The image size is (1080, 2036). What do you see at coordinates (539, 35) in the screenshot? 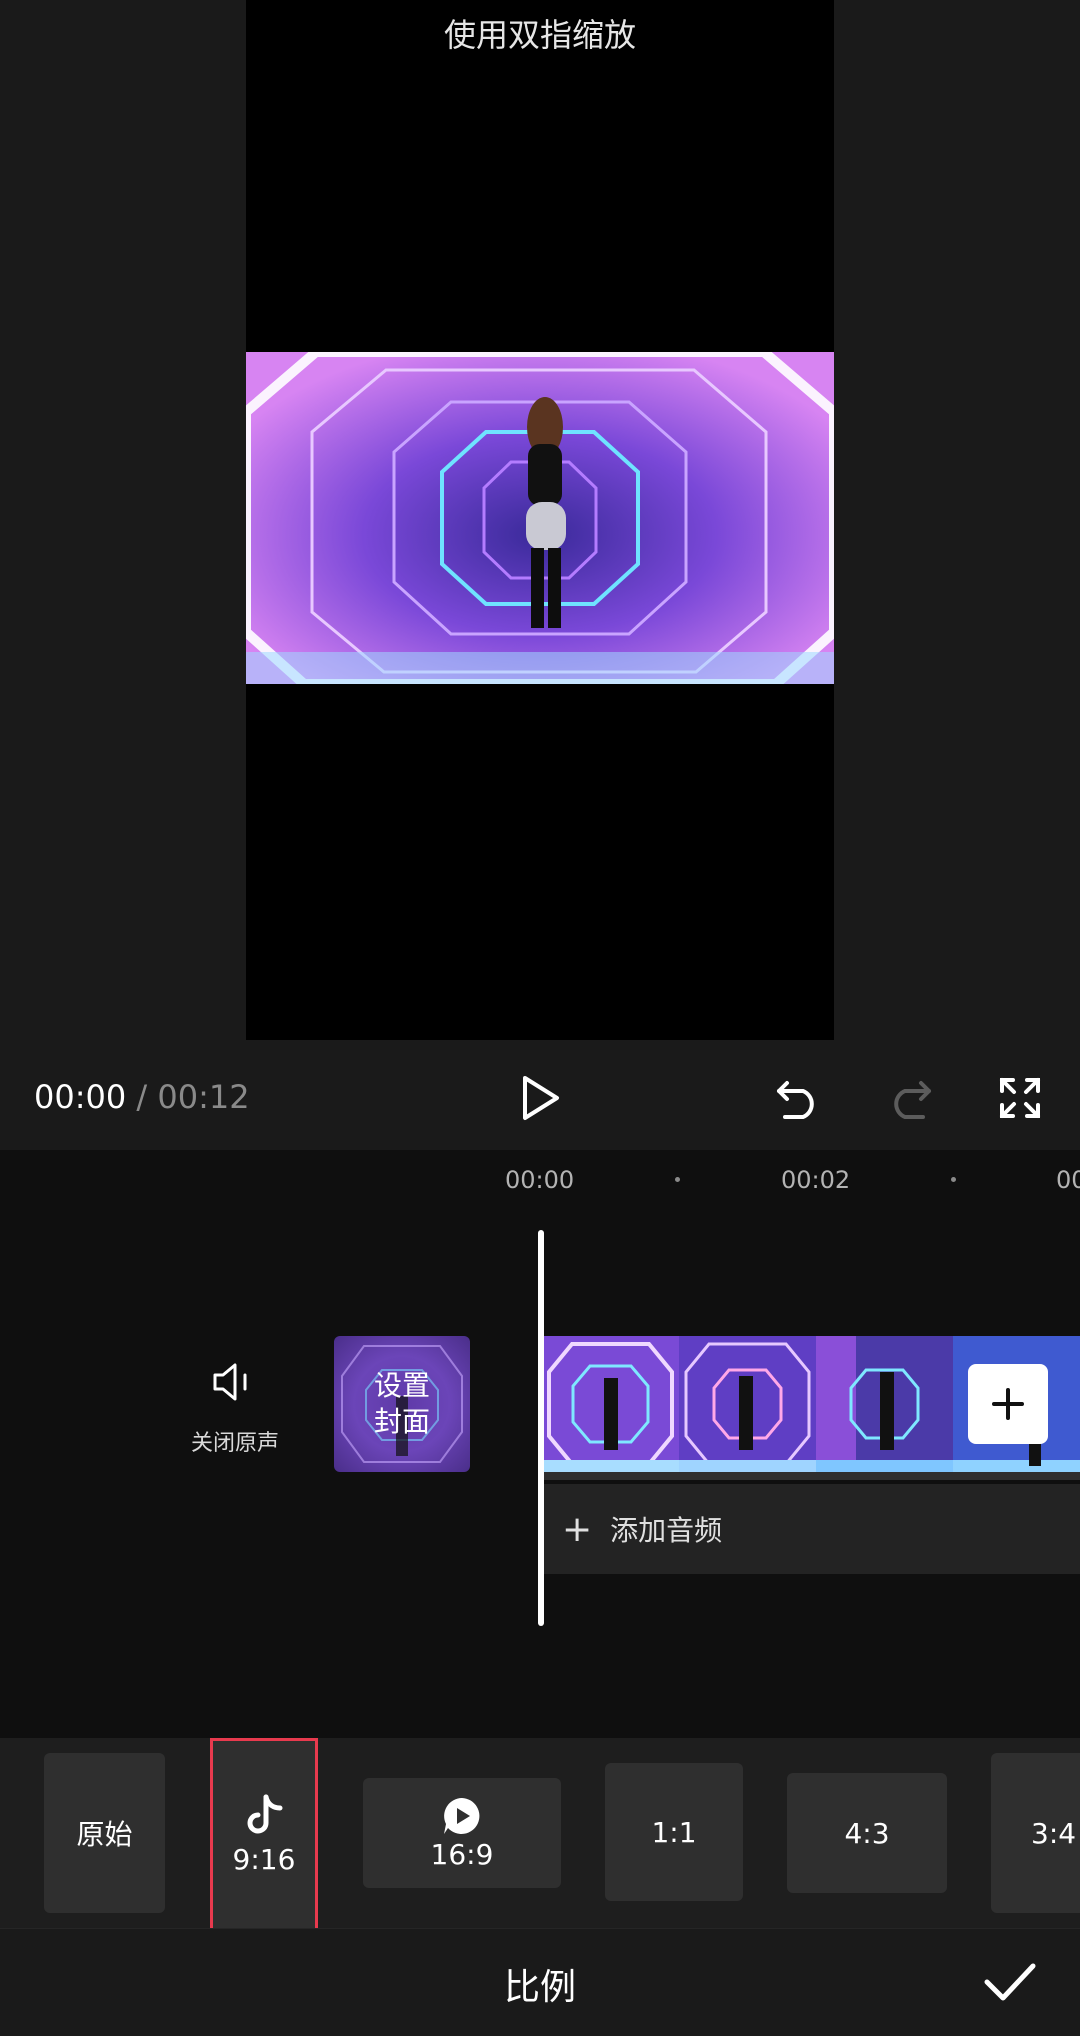
I see `pinch-zoom-hint: 使用双指缩放` at bounding box center [539, 35].